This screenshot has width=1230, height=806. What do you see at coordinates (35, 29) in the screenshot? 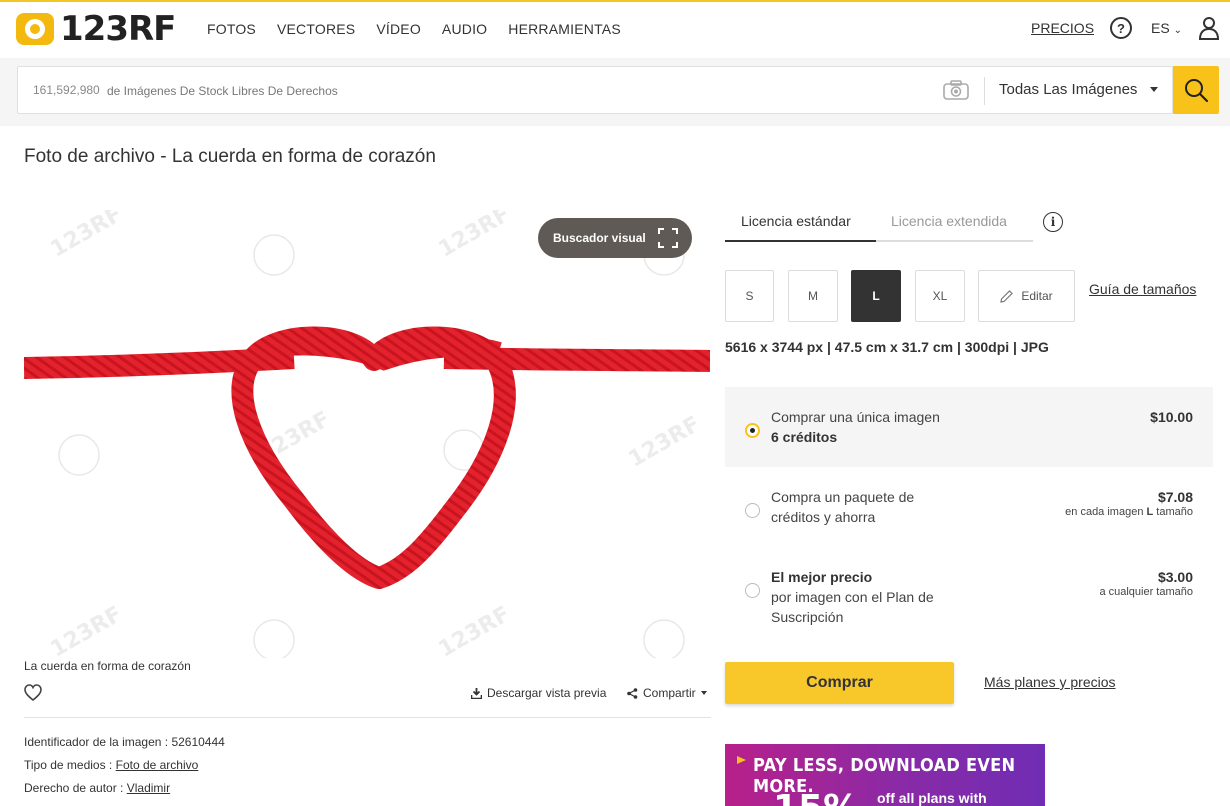
I see `logo-icon` at bounding box center [35, 29].